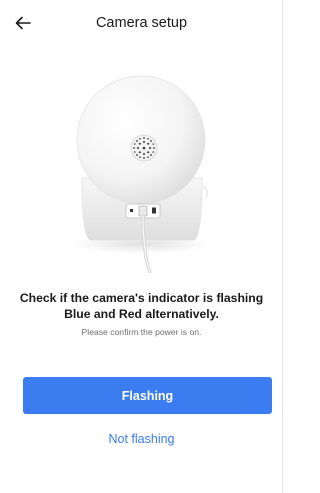 The width and height of the screenshot is (320, 493). What do you see at coordinates (282, 246) in the screenshot?
I see `edge-divider` at bounding box center [282, 246].